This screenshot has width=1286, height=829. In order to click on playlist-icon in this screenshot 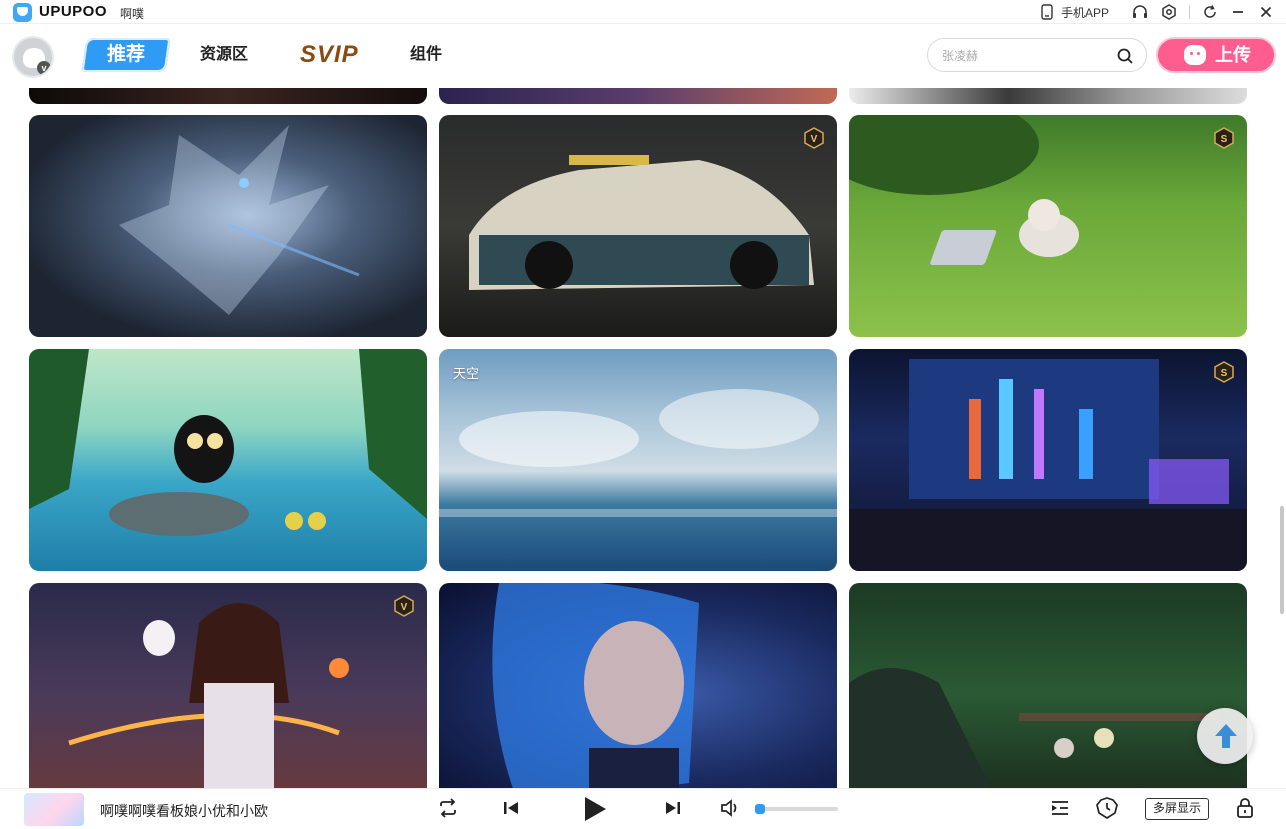, I will do `click(1060, 808)`.